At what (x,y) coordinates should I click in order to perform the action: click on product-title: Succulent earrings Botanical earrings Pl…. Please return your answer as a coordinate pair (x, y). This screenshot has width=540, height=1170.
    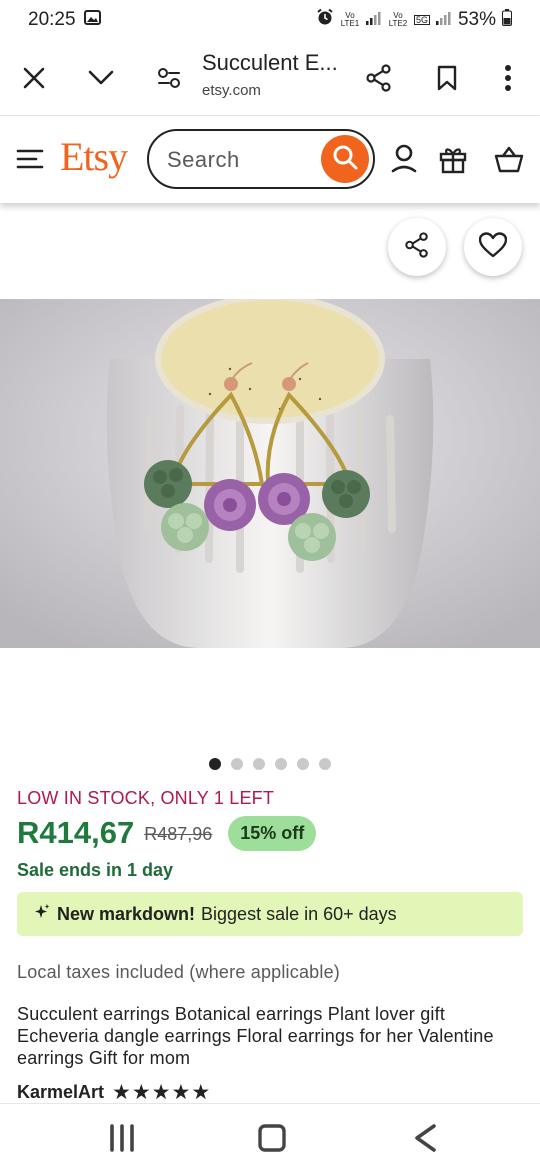
    Looking at the image, I should click on (255, 1036).